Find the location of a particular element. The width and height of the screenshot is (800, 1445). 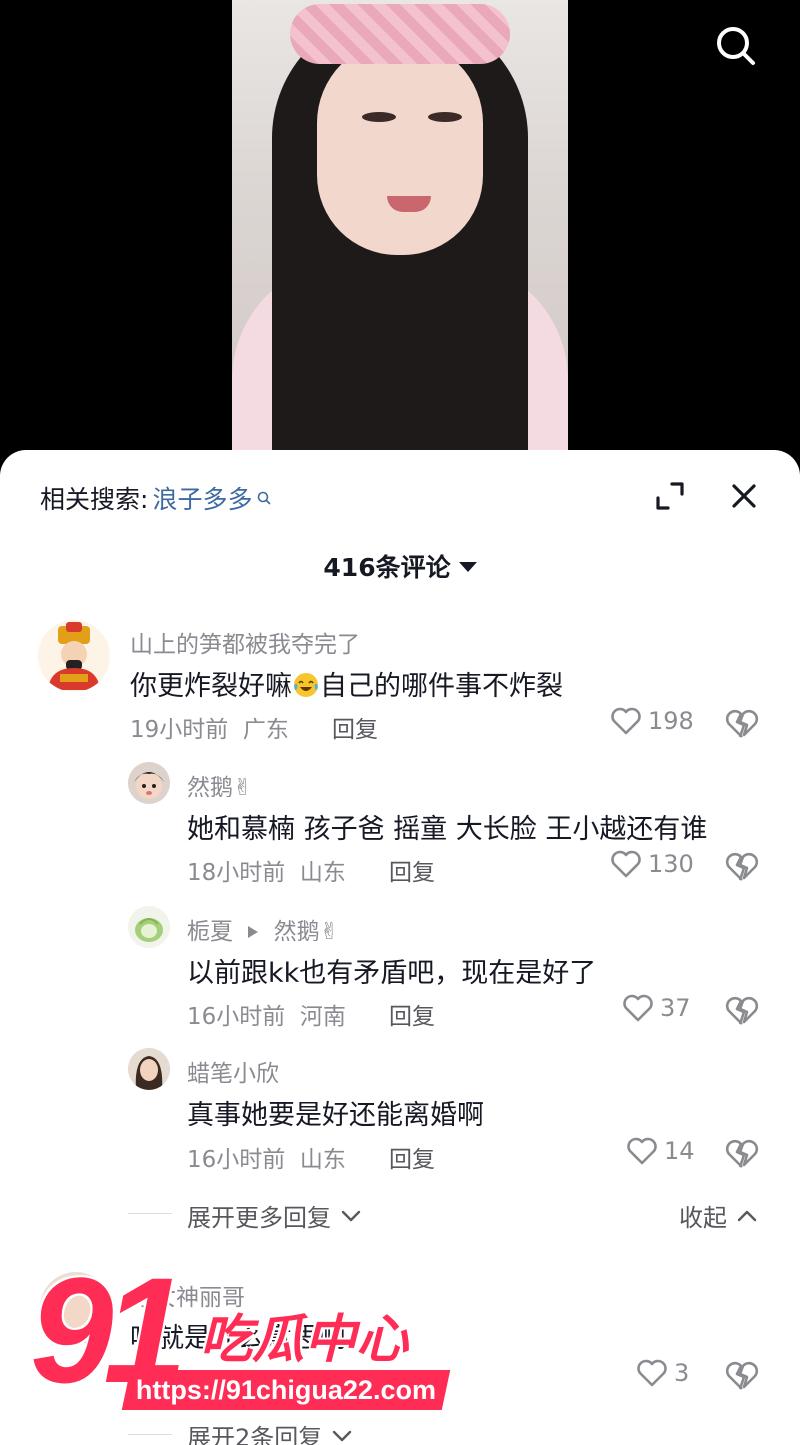

related-search-keyword: 浪子多多 is located at coordinates (202, 498).